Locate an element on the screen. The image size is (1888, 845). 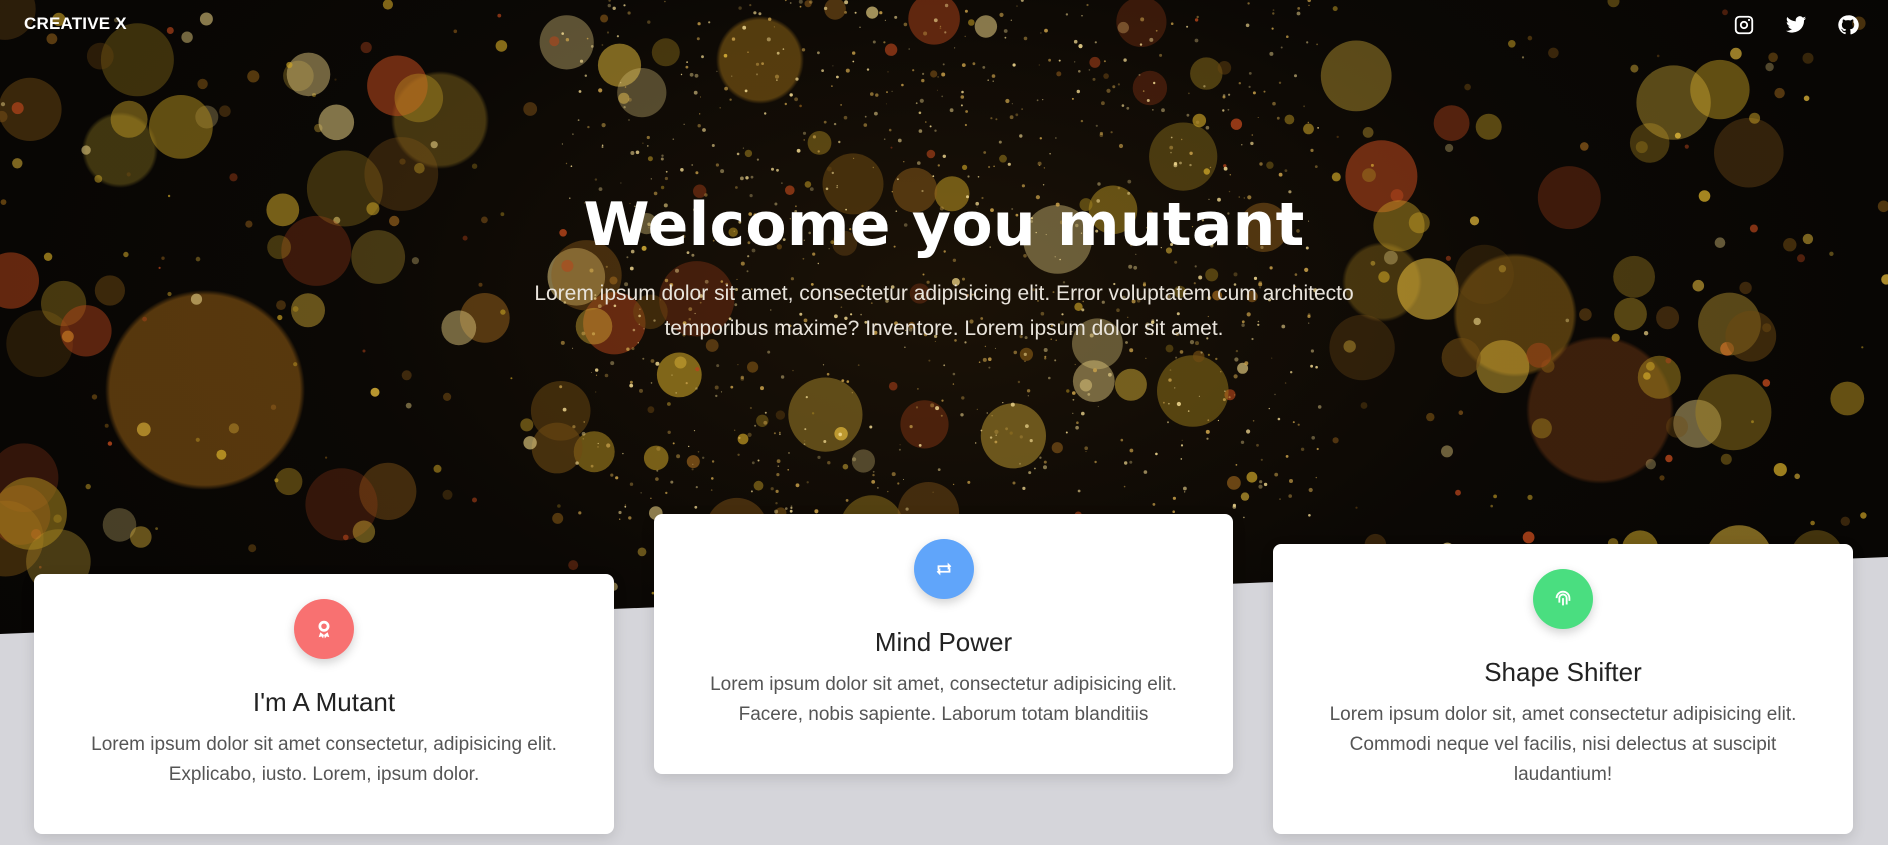
card-title: Mind Power is located at coordinates (943, 642).